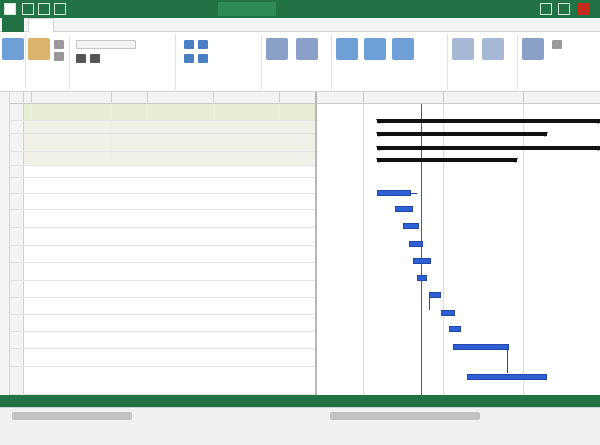 Image resolution: width=600 pixels, height=445 pixels. What do you see at coordinates (203, 58) in the screenshot?
I see `outdent-icon` at bounding box center [203, 58].